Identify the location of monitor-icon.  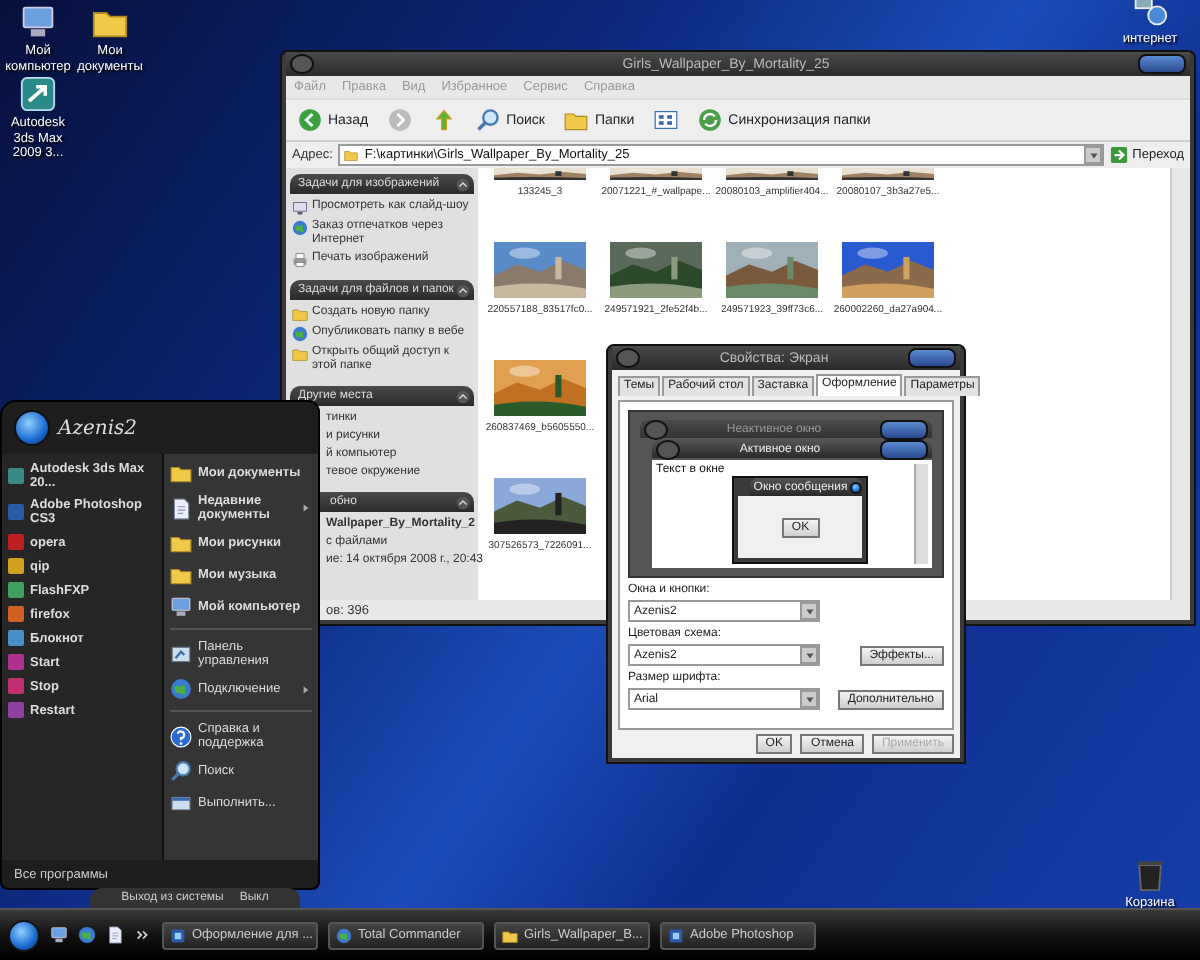
(300, 208).